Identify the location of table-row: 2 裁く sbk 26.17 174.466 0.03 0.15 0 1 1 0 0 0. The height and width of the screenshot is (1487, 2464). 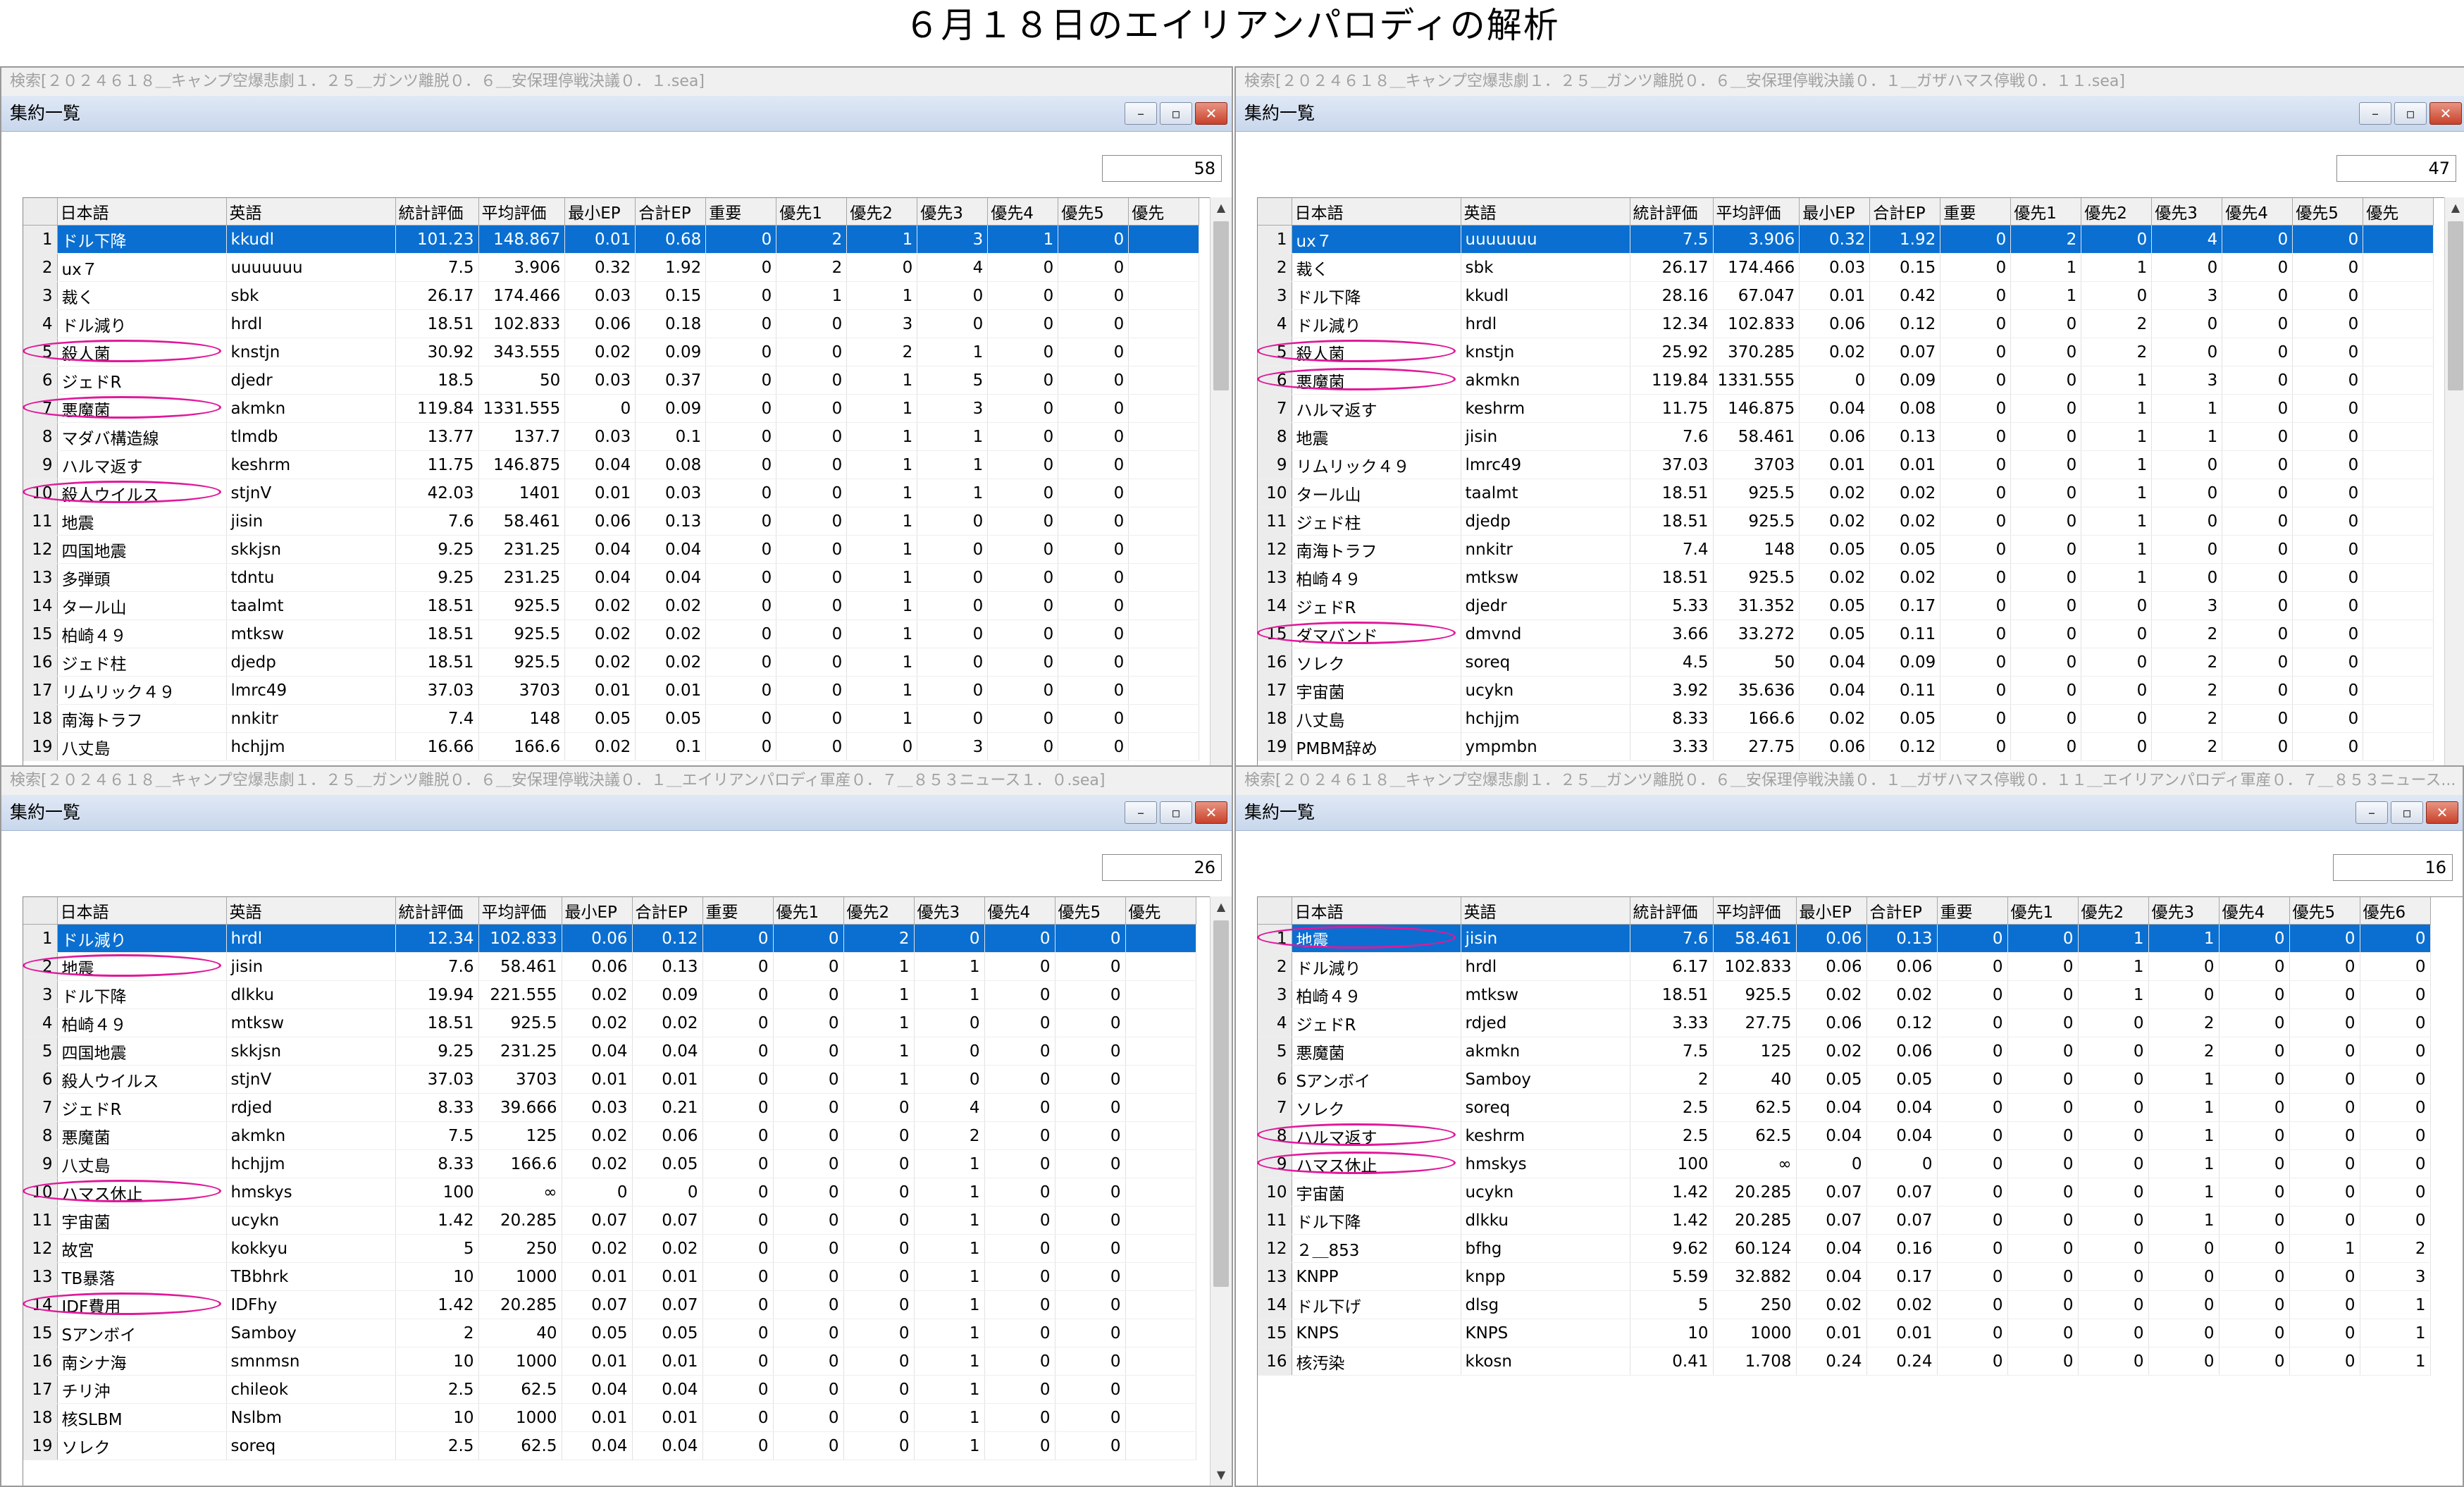
(1846, 267).